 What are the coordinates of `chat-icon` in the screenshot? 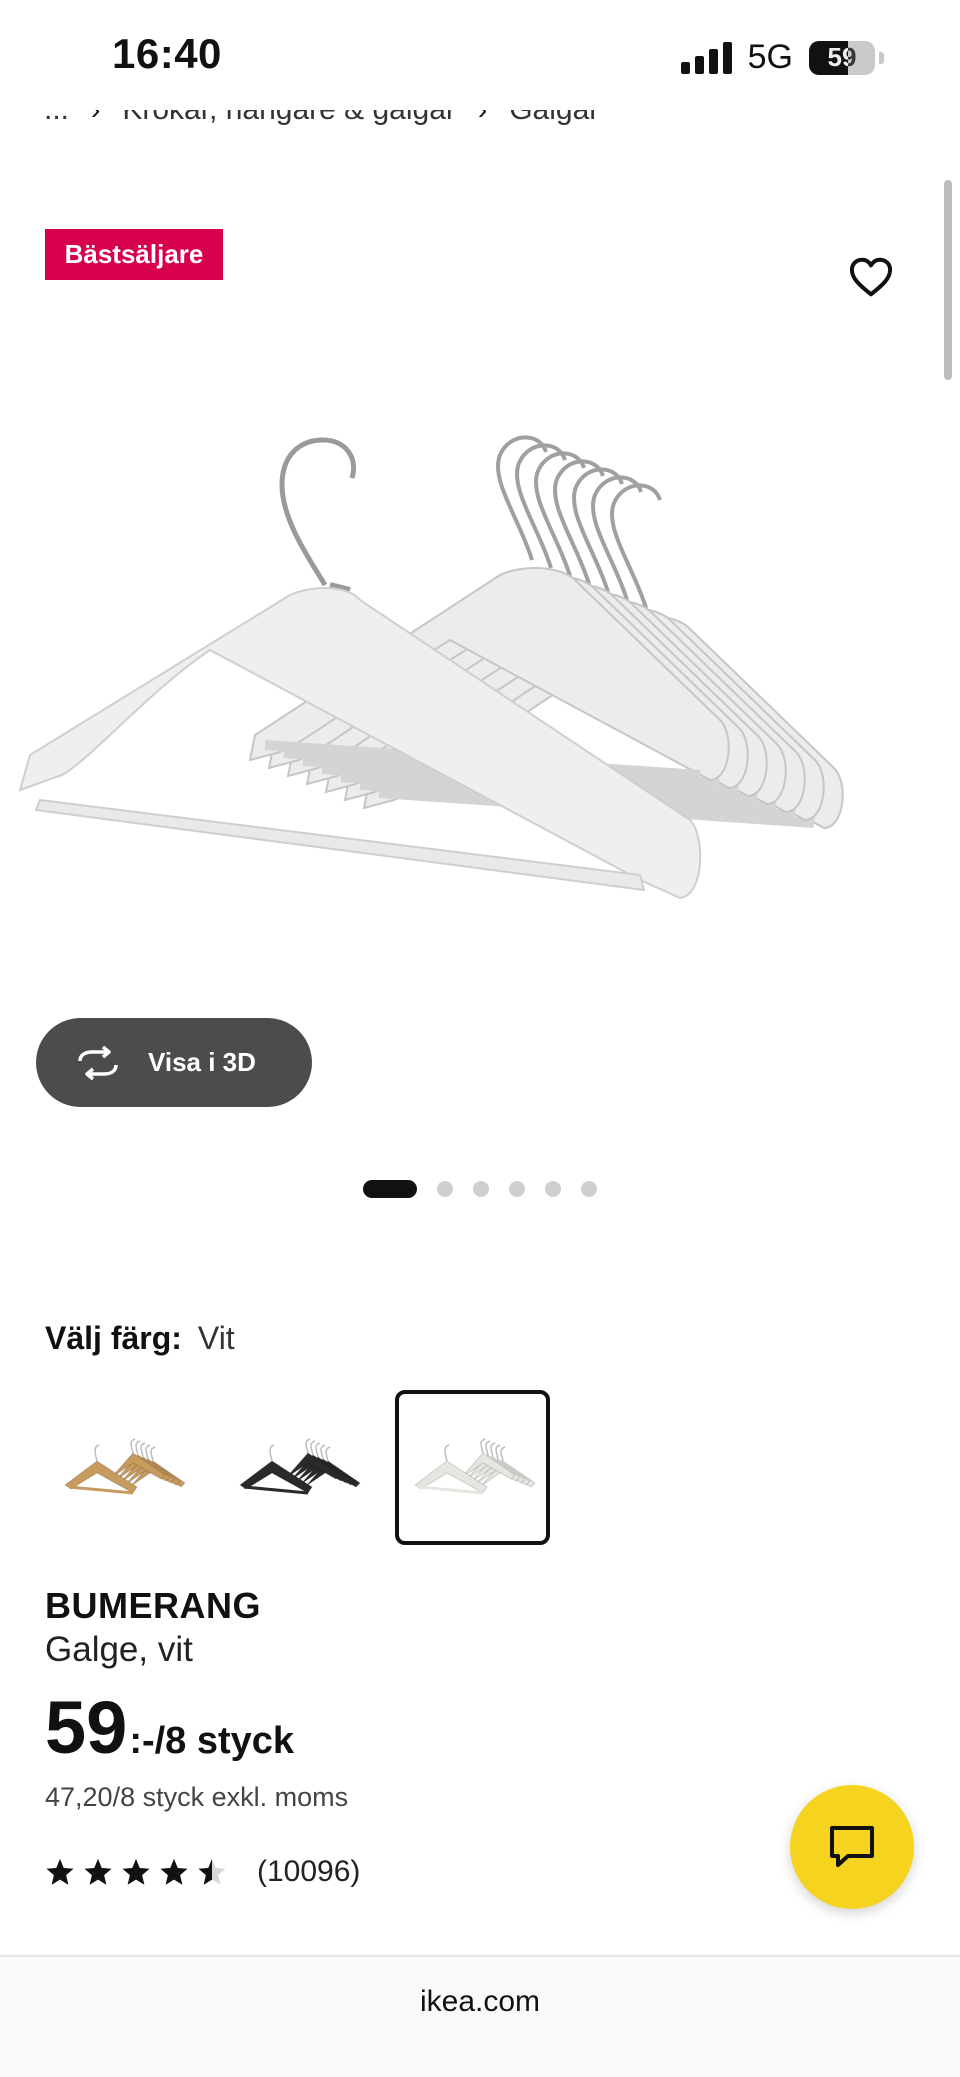 It's located at (852, 1846).